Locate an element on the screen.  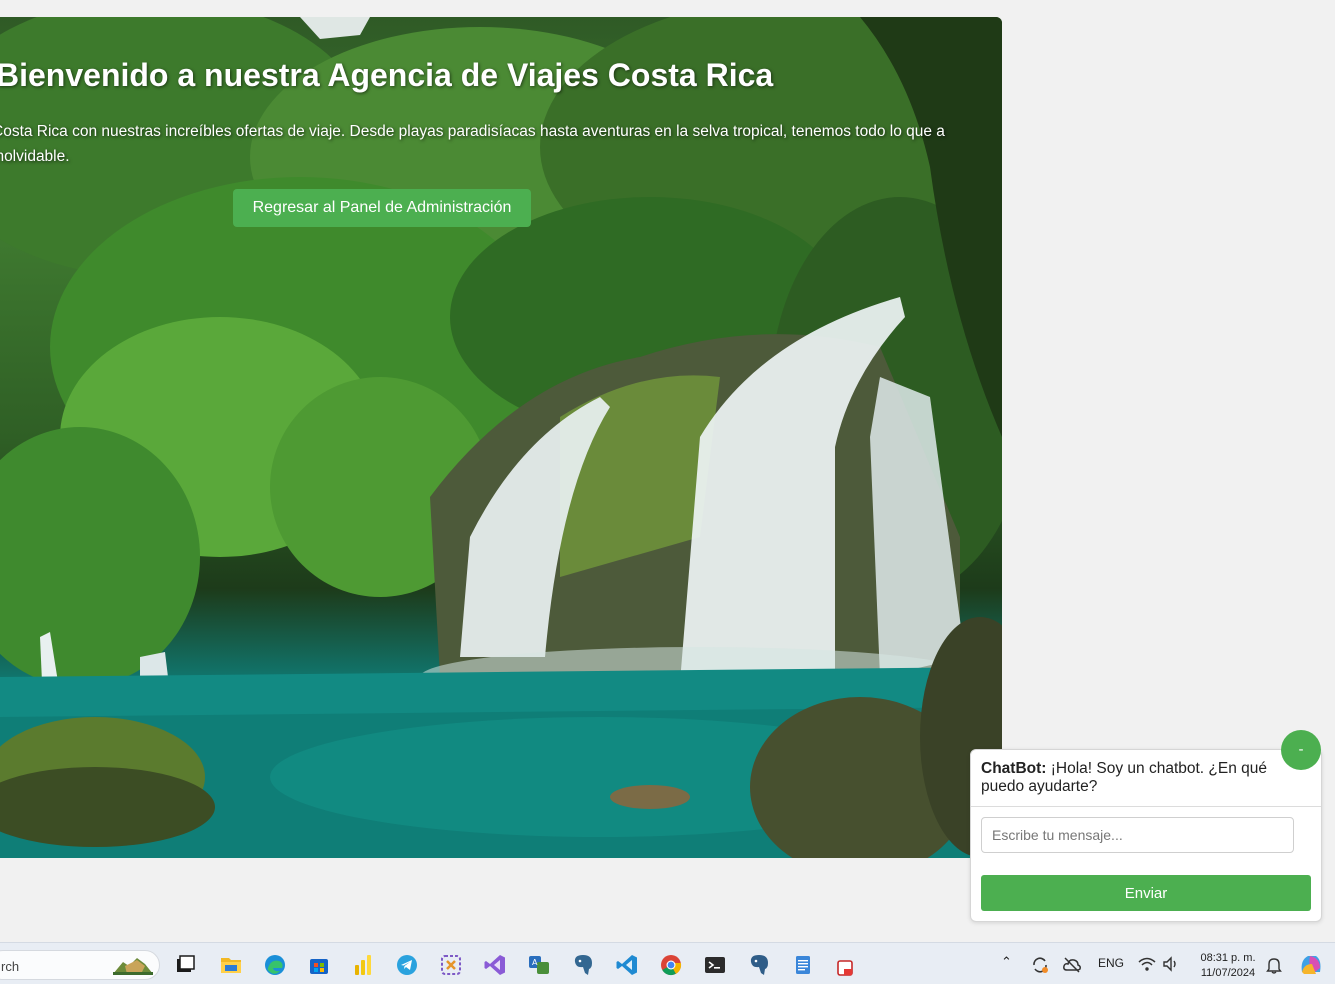
taskbar-clock: 08:31 p. m. 11/07/2024 is located at coordinates (1228, 966).